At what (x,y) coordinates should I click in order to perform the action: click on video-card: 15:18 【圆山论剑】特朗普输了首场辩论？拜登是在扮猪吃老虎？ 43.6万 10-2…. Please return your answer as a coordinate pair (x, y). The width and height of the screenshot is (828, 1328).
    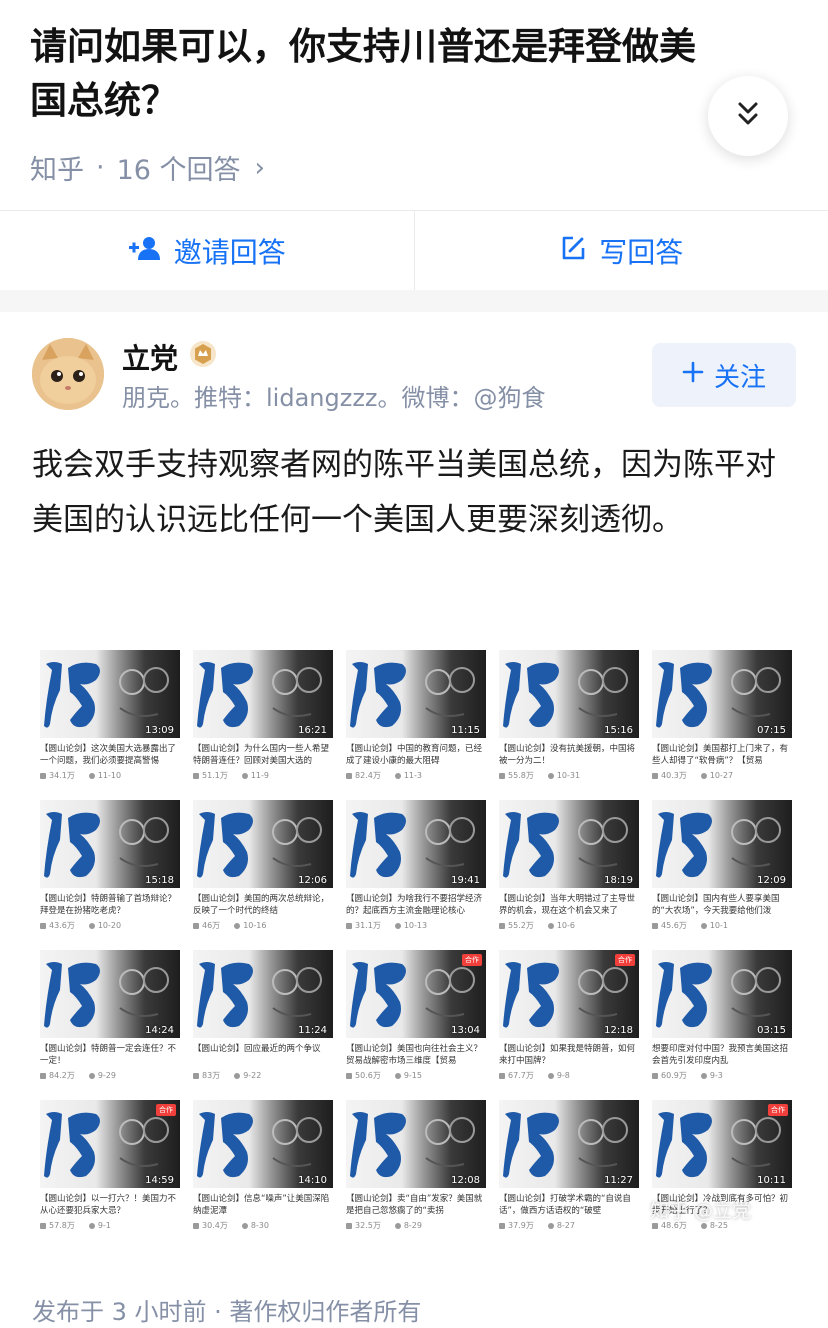
    Looking at the image, I should click on (110, 869).